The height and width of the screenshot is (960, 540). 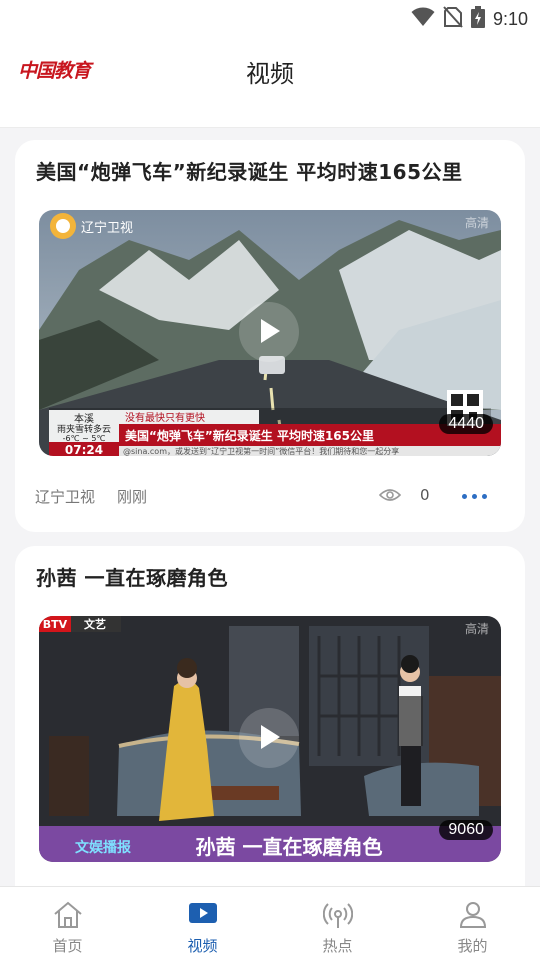 I want to click on user-icon, so click(x=473, y=917).